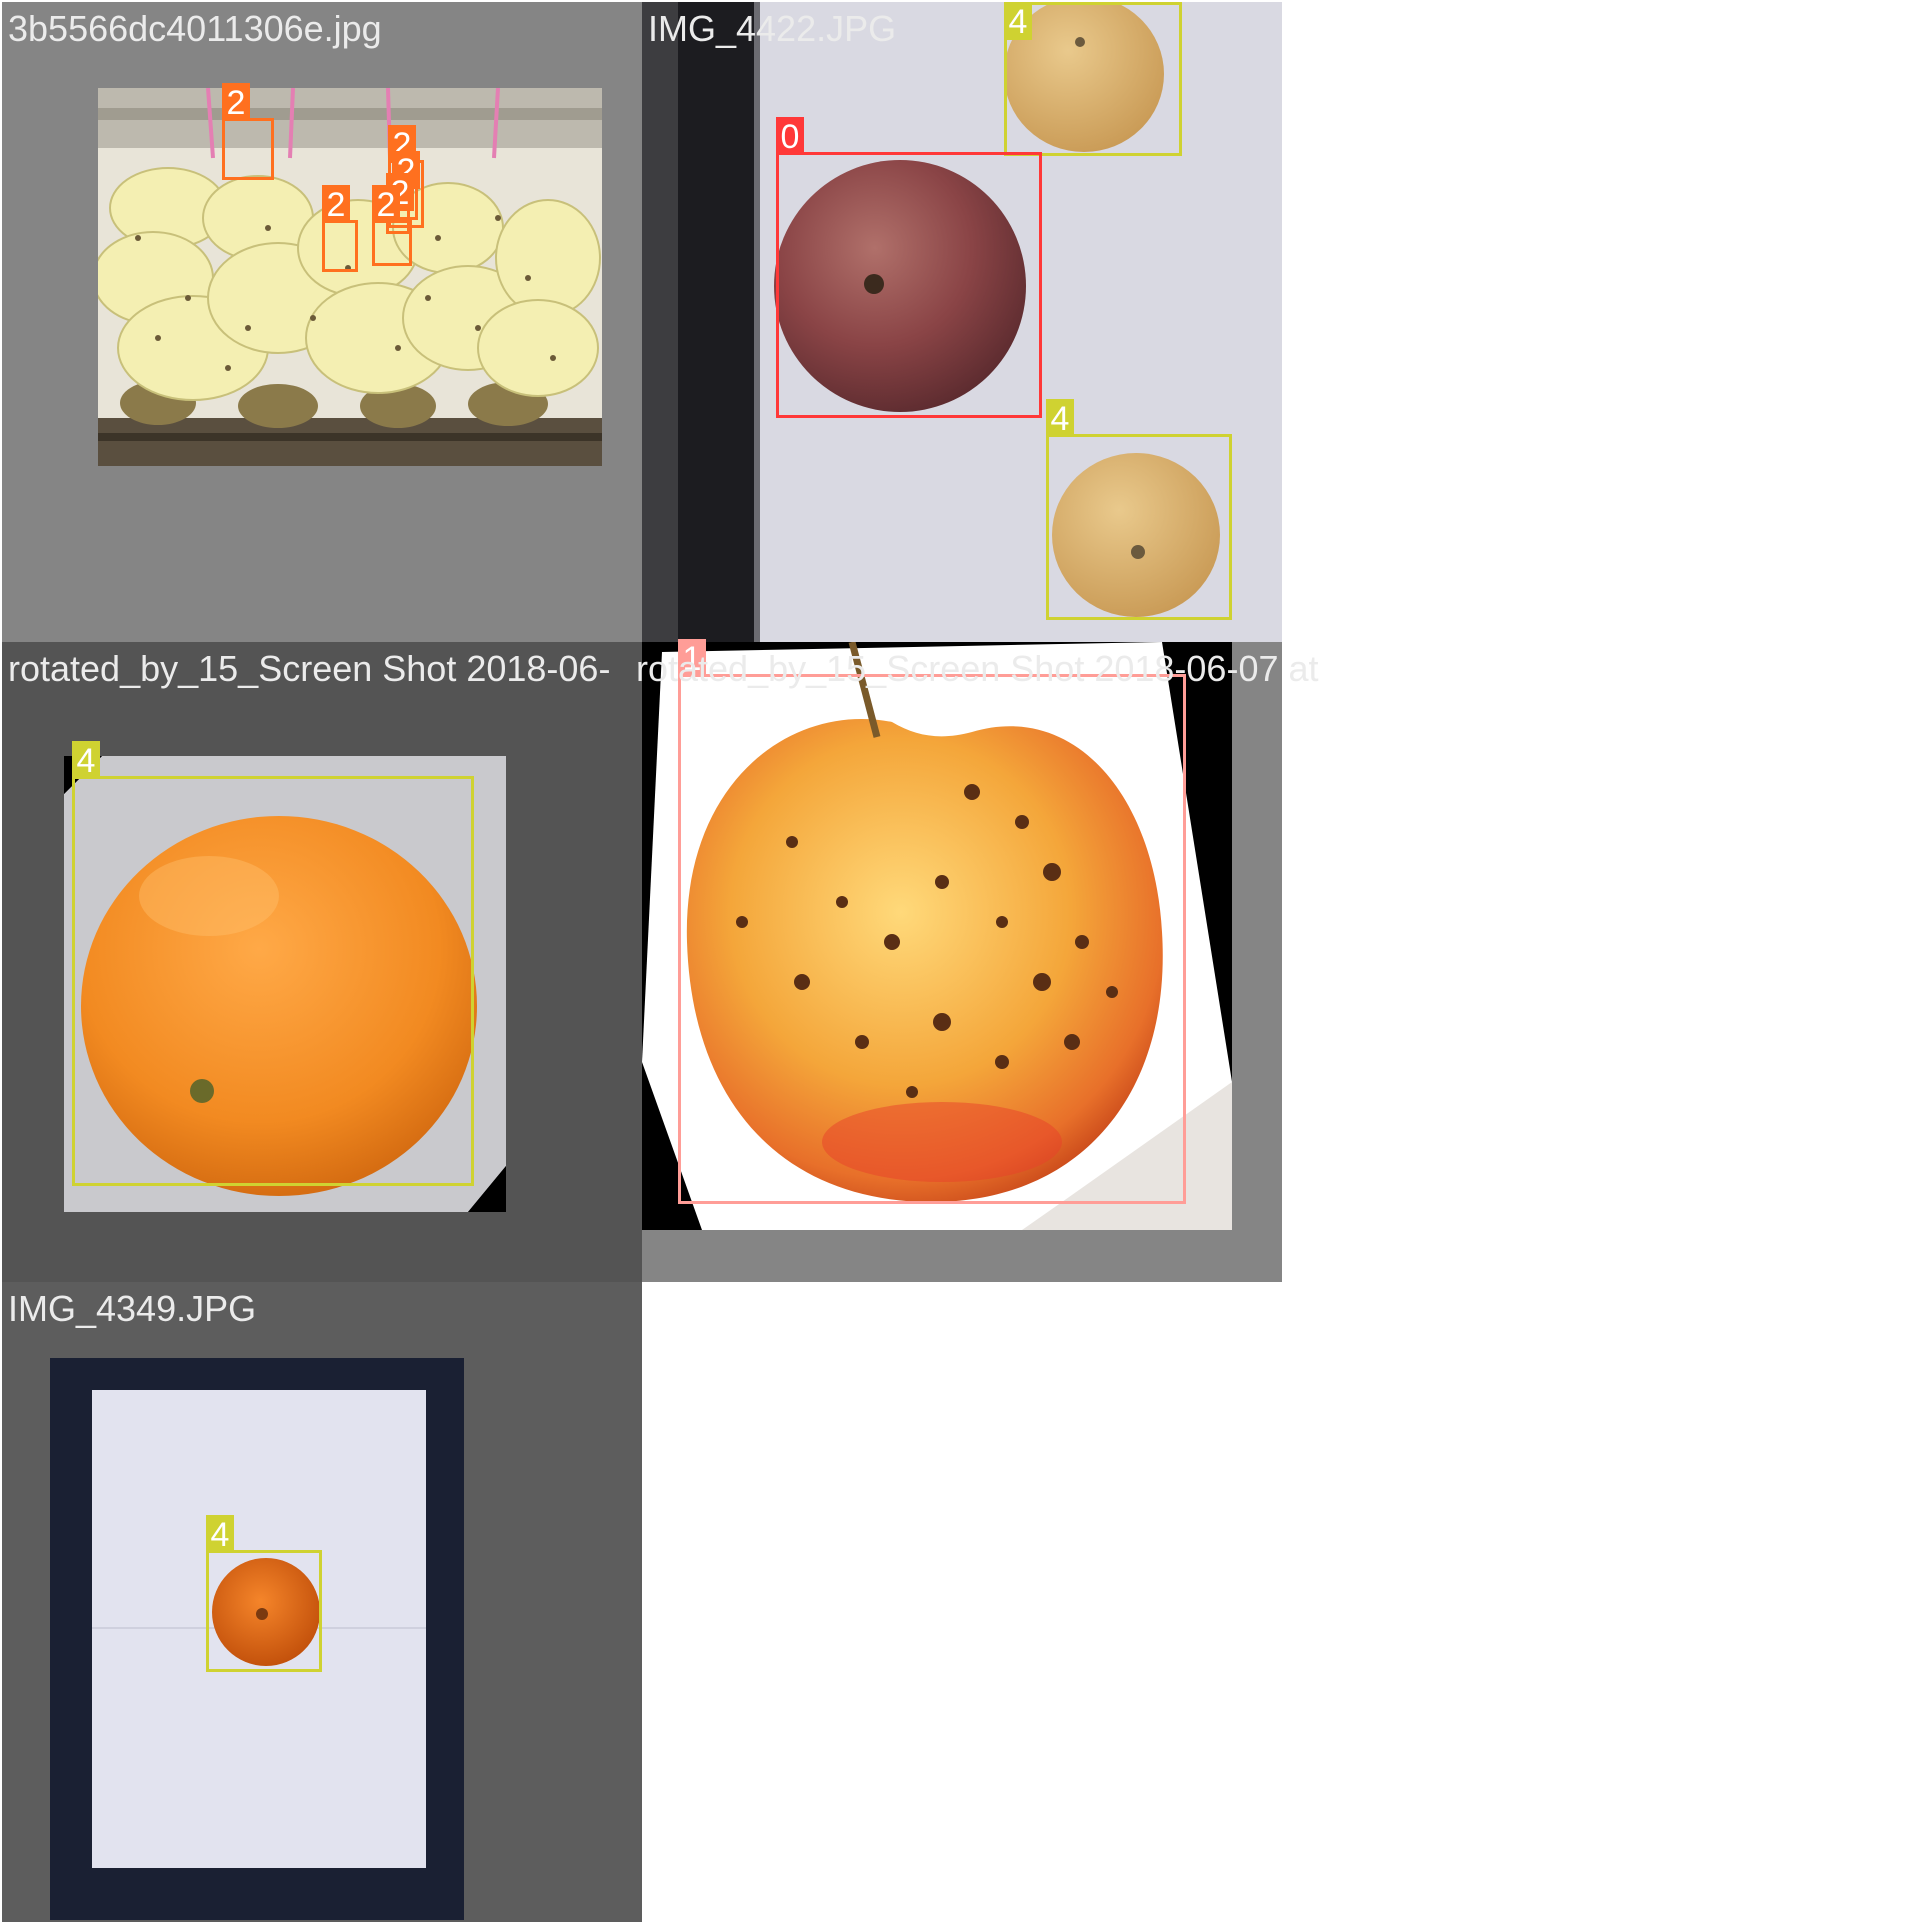 This screenshot has width=1920, height=1922. I want to click on banana-photo, so click(350, 277).